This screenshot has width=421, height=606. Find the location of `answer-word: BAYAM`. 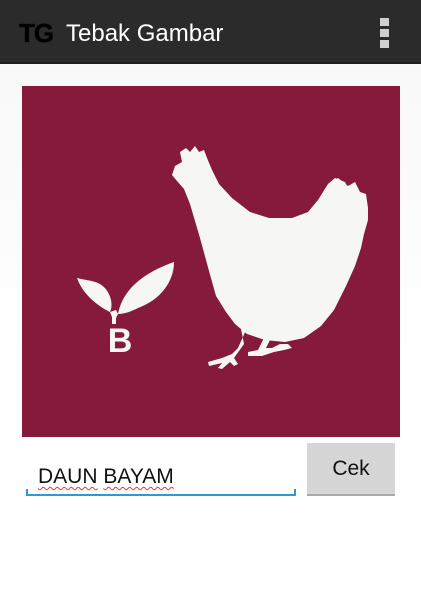

answer-word: BAYAM is located at coordinates (138, 476).